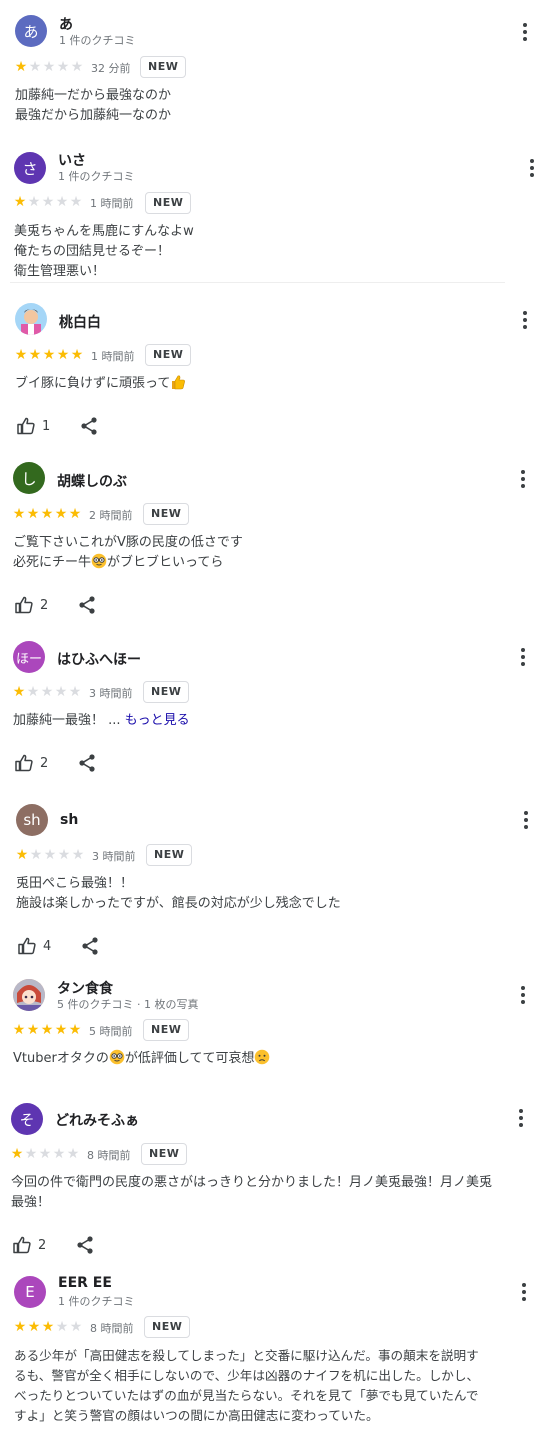 This screenshot has width=542, height=1446. I want to click on sad-face-emoji-icon, so click(262, 1057).